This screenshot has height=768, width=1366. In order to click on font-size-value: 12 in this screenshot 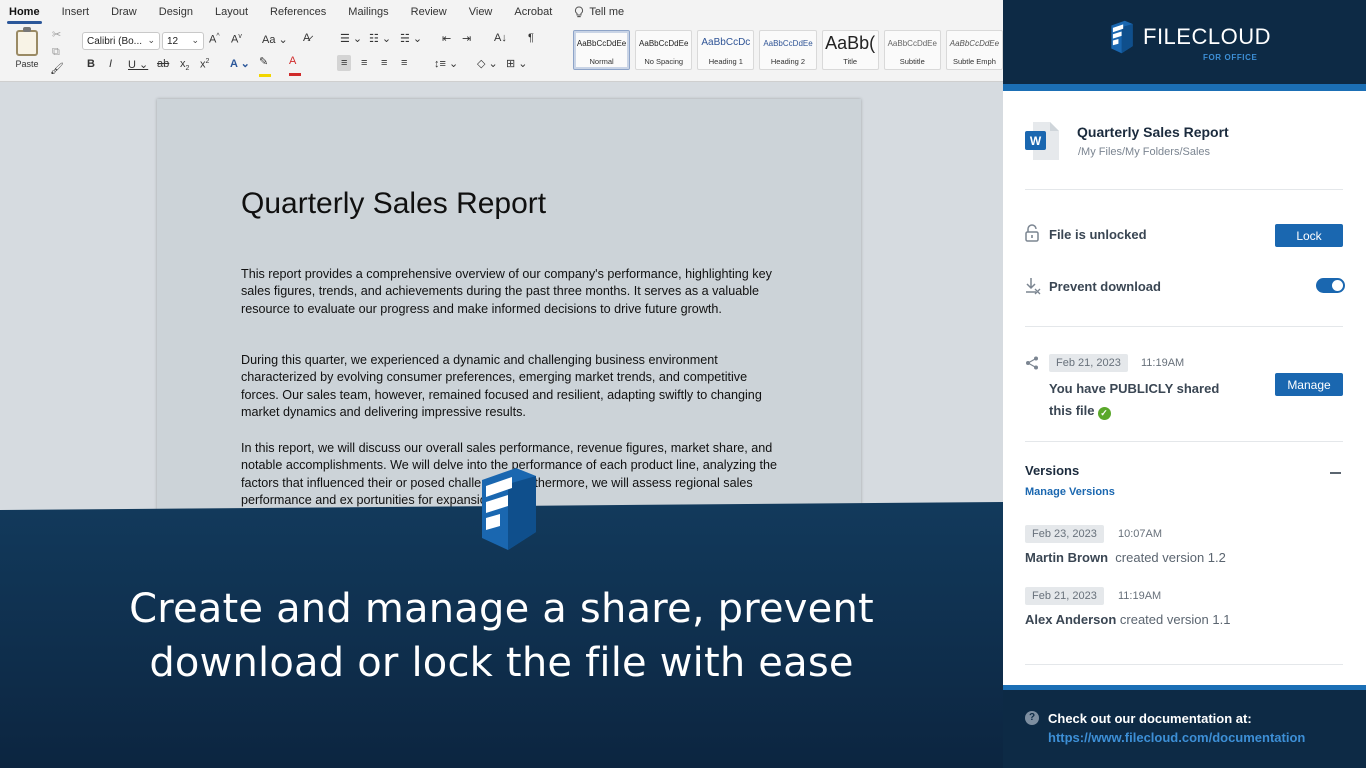, I will do `click(173, 41)`.